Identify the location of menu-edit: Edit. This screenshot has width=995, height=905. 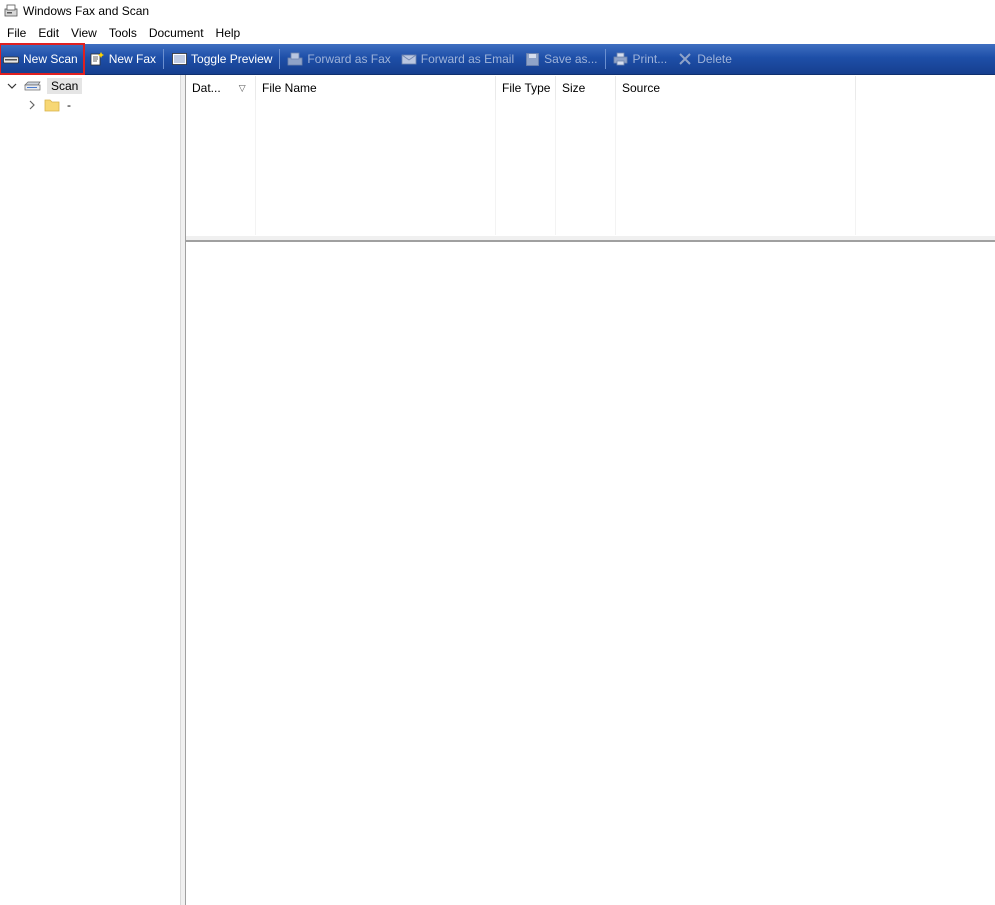
(48, 33).